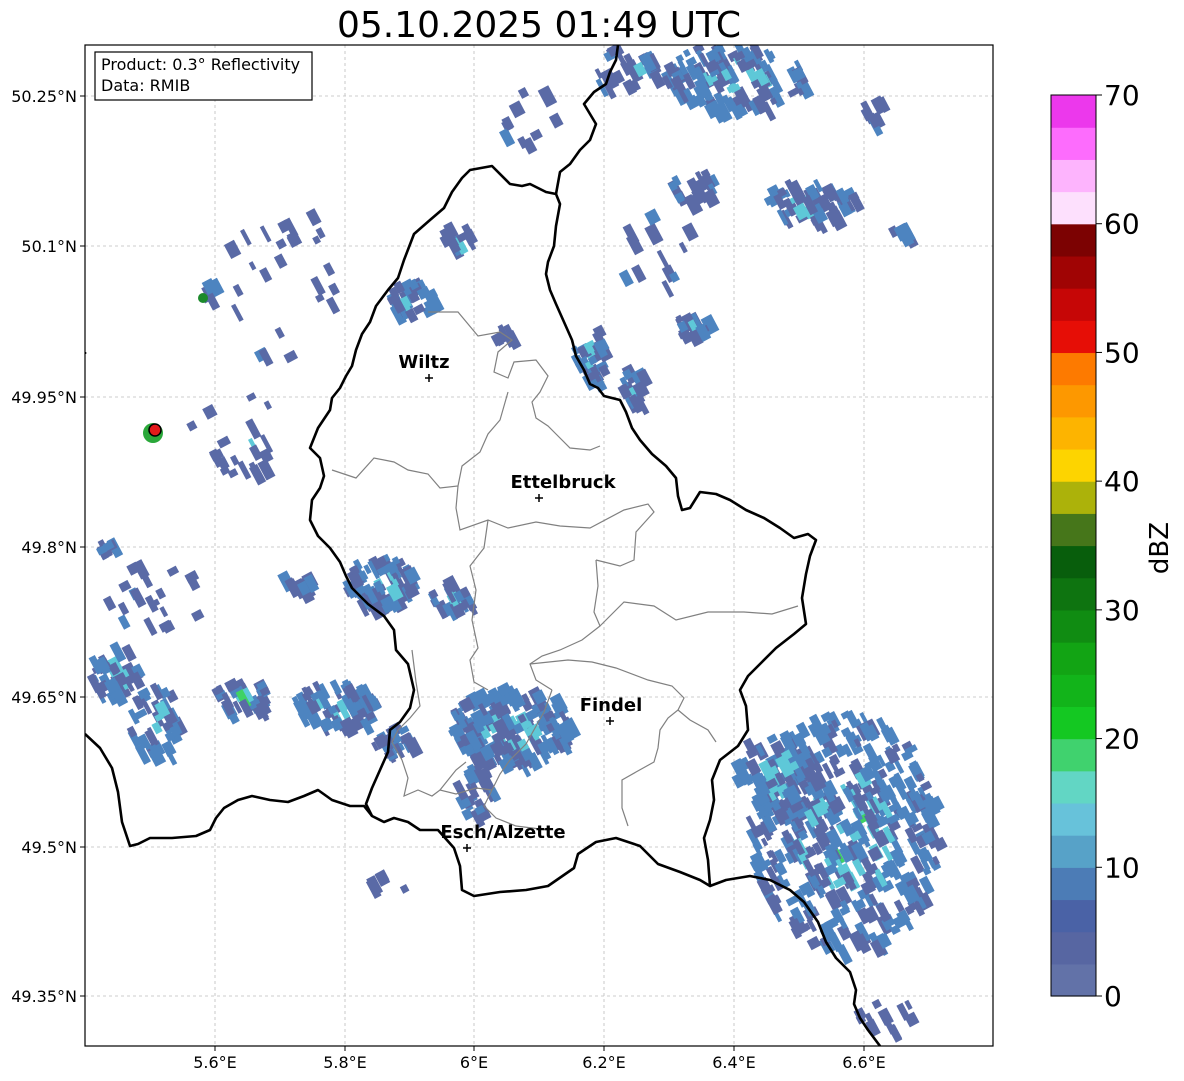 The width and height of the screenshot is (1184, 1081). What do you see at coordinates (1122, 95) in the screenshot?
I see `colorbar-tick-label: 70` at bounding box center [1122, 95].